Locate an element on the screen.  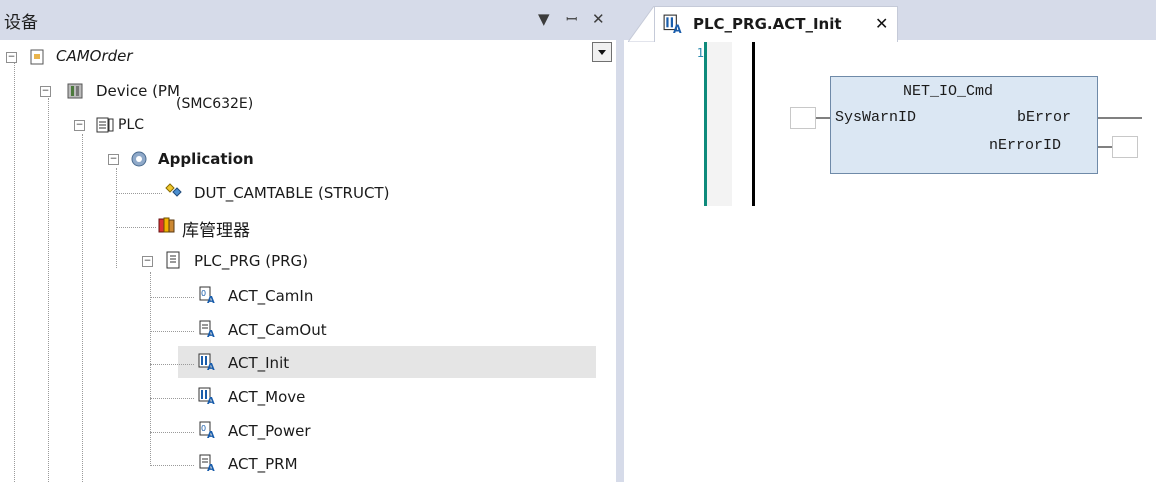
tab-label: PLC_PRG.ACT_Init is located at coordinates (767, 24).